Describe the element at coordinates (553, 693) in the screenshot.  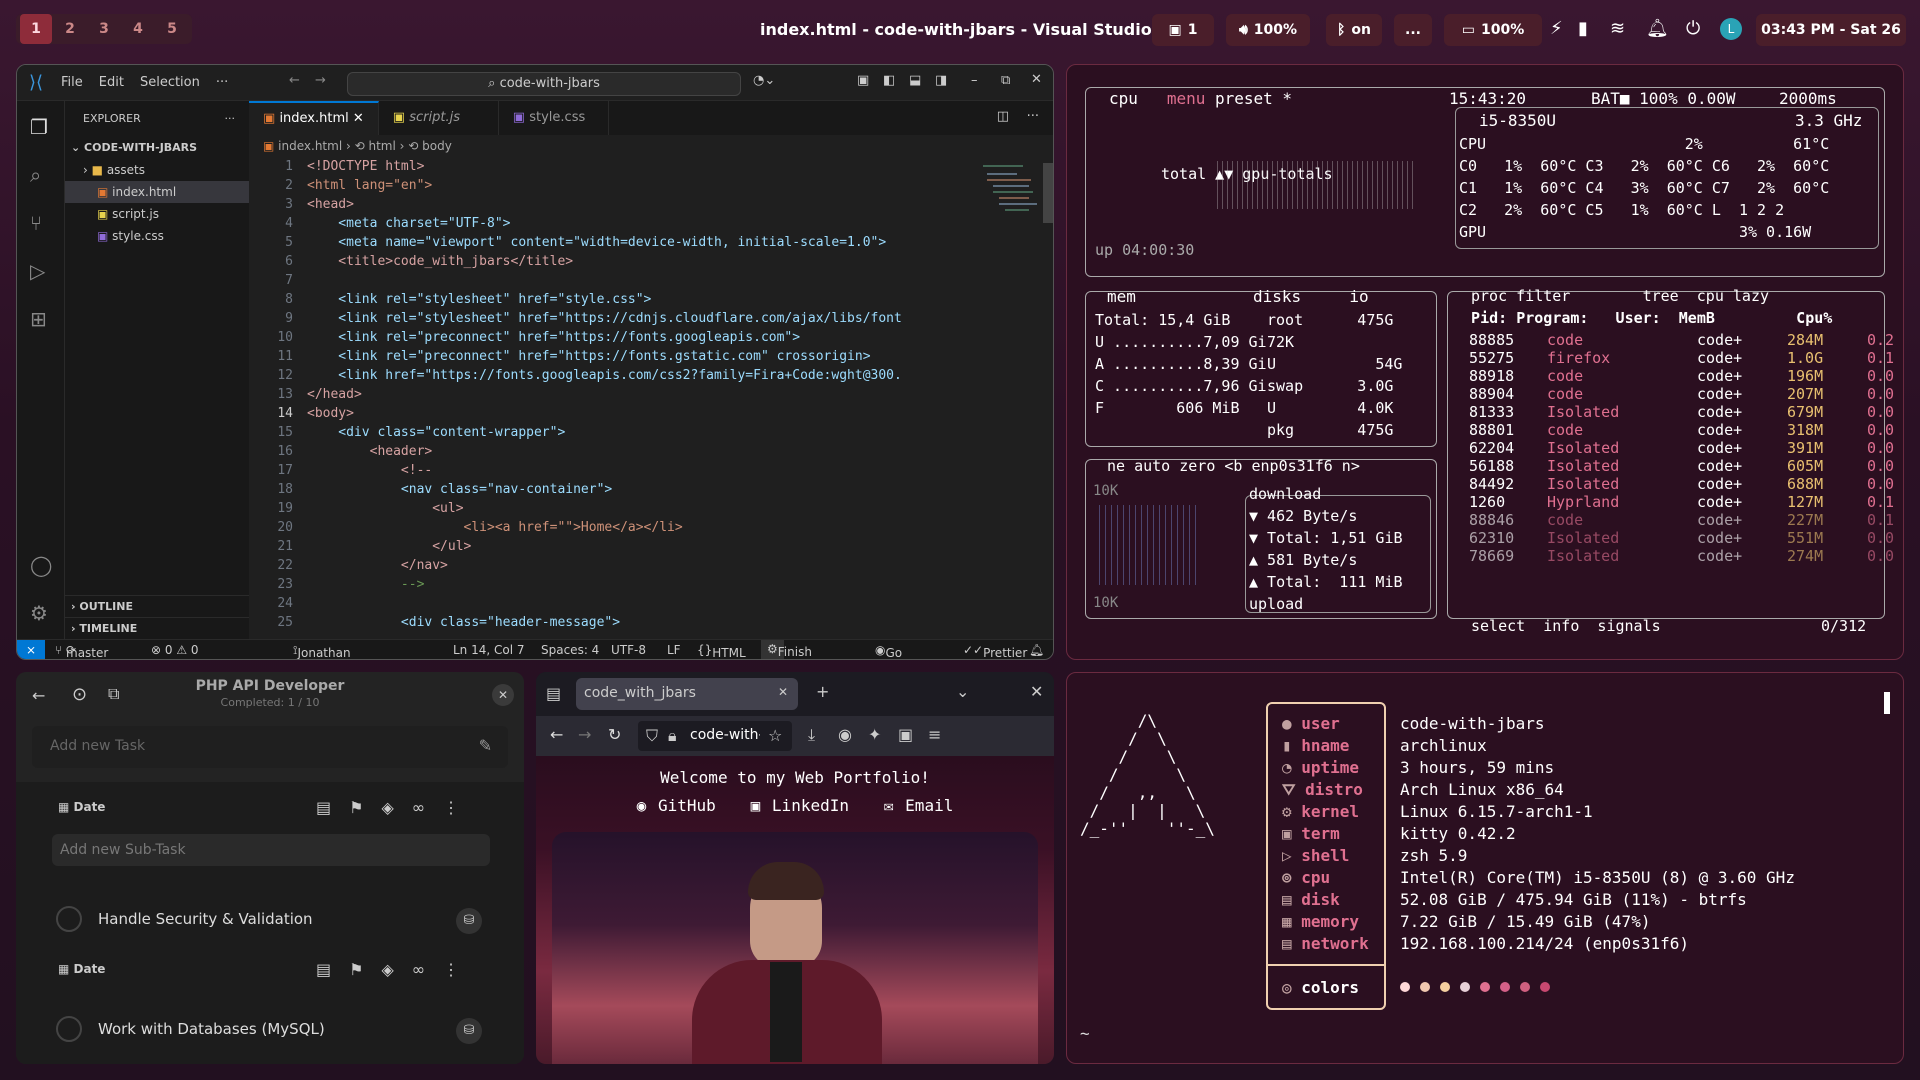
I see `tab-overview-icon: ▤` at that location.